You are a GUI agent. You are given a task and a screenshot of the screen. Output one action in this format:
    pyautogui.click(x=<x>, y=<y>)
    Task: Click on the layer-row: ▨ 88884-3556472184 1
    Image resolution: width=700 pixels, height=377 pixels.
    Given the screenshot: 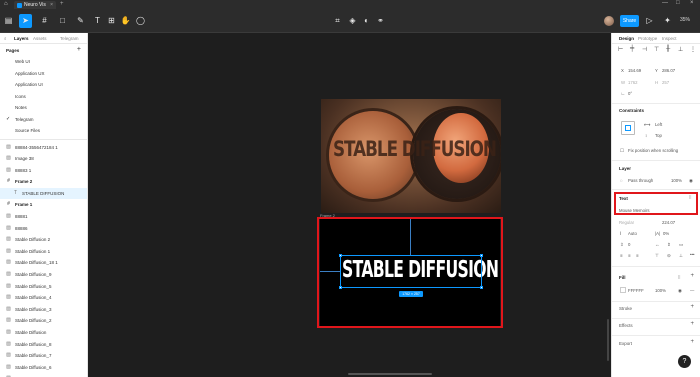 What is the action you would take?
    pyautogui.click(x=43, y=148)
    